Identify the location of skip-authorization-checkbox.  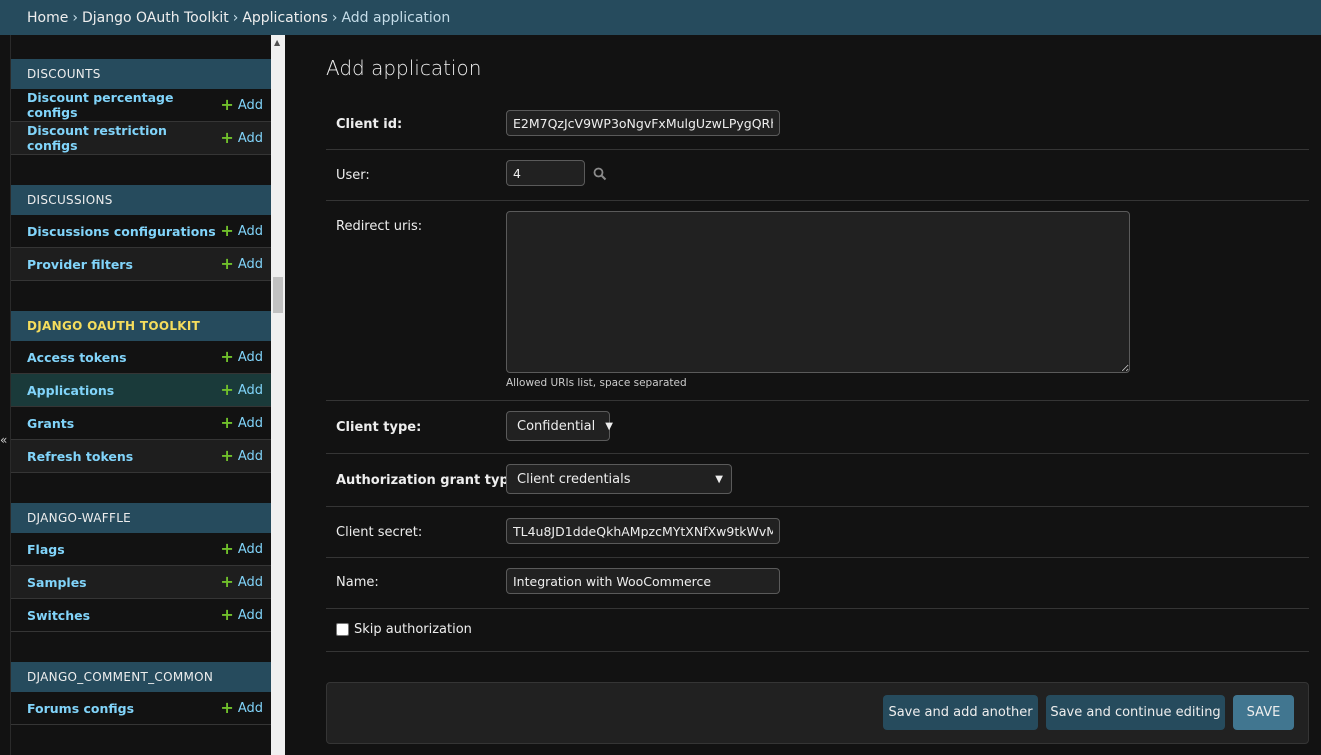
(342, 629).